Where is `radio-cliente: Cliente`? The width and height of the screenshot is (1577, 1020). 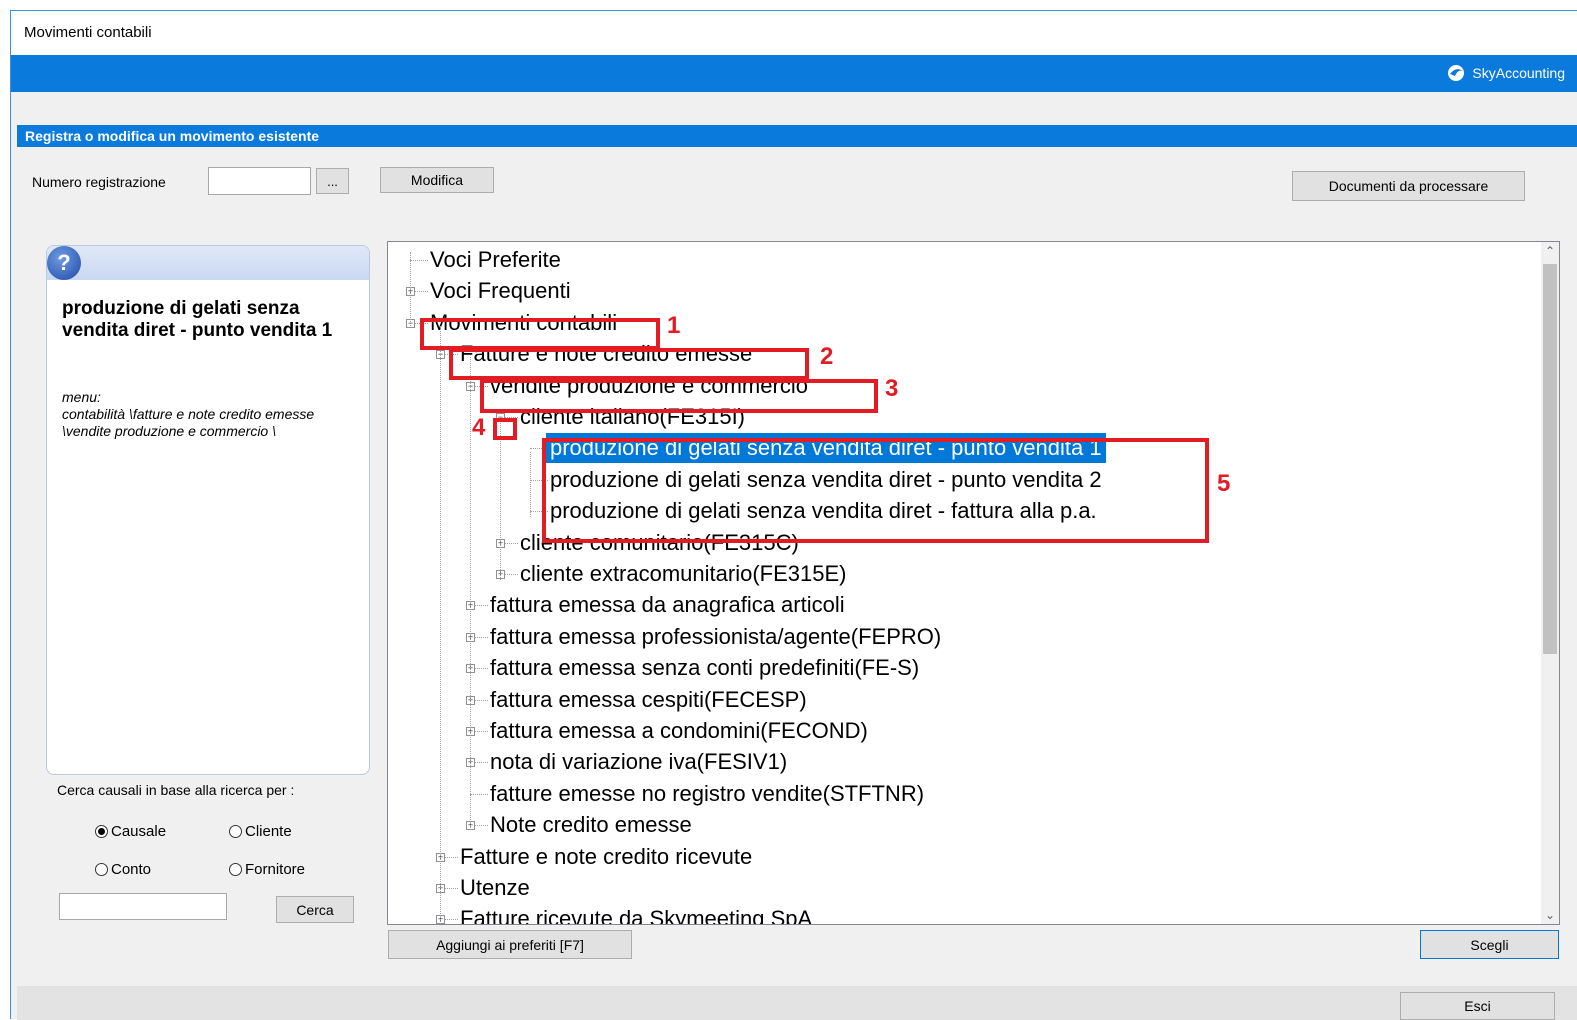 radio-cliente: Cliente is located at coordinates (260, 831).